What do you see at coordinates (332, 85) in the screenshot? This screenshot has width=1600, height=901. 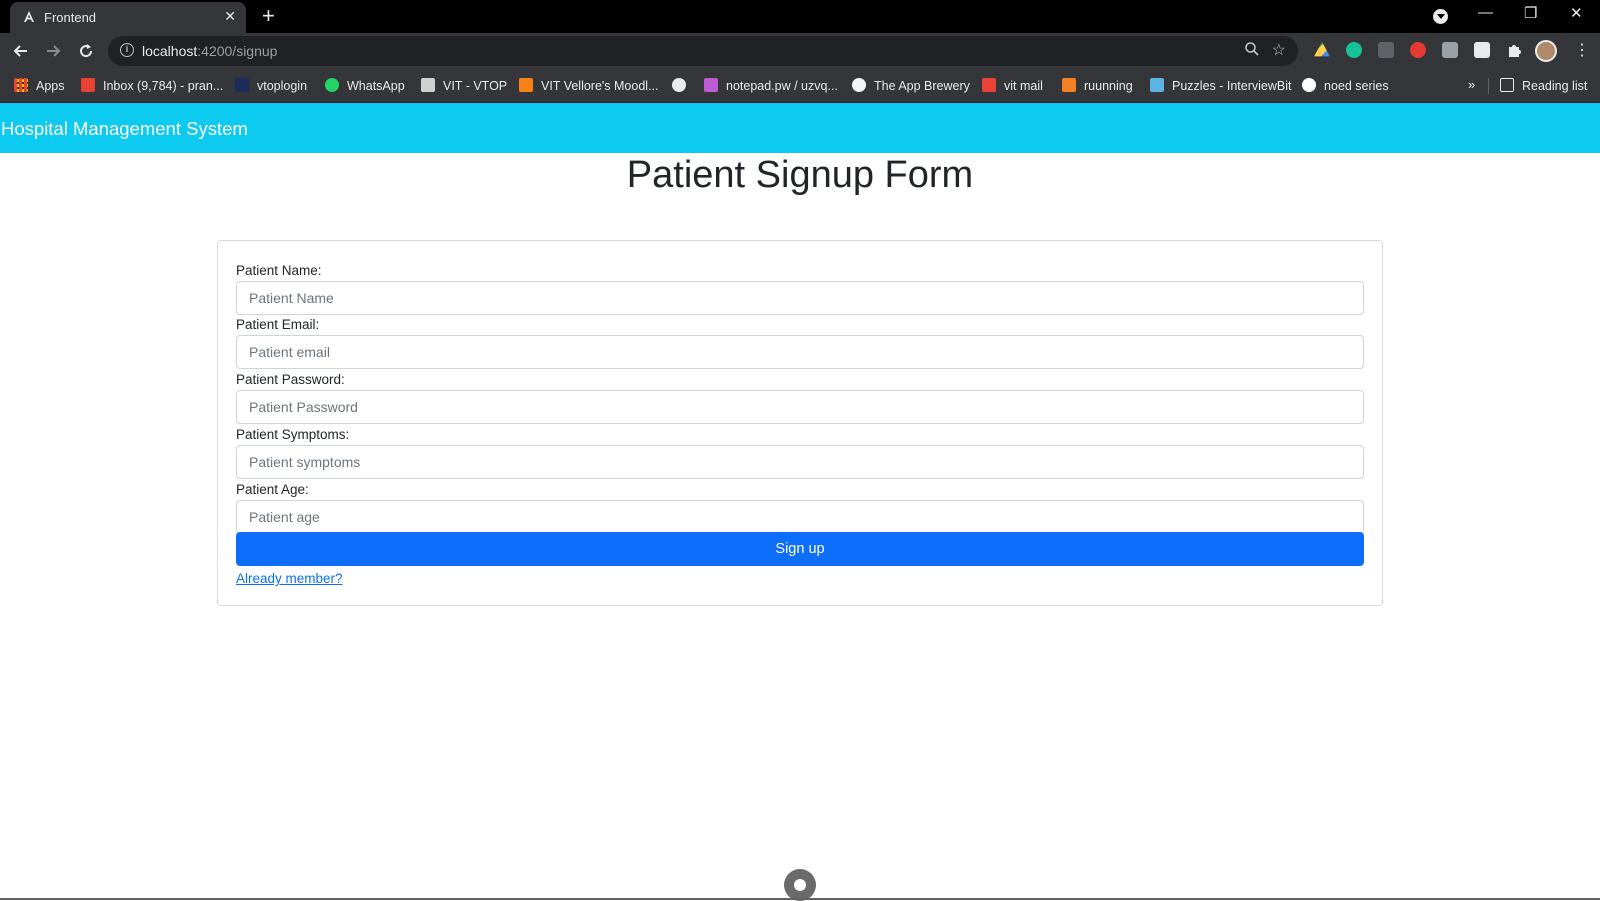 I see `whatsapp-icon` at bounding box center [332, 85].